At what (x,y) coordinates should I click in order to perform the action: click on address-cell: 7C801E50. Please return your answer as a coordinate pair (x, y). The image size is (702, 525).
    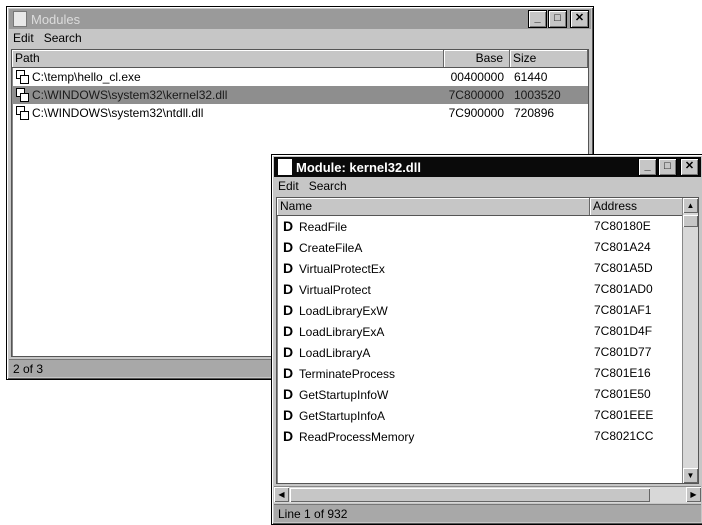
    Looking at the image, I should click on (622, 394).